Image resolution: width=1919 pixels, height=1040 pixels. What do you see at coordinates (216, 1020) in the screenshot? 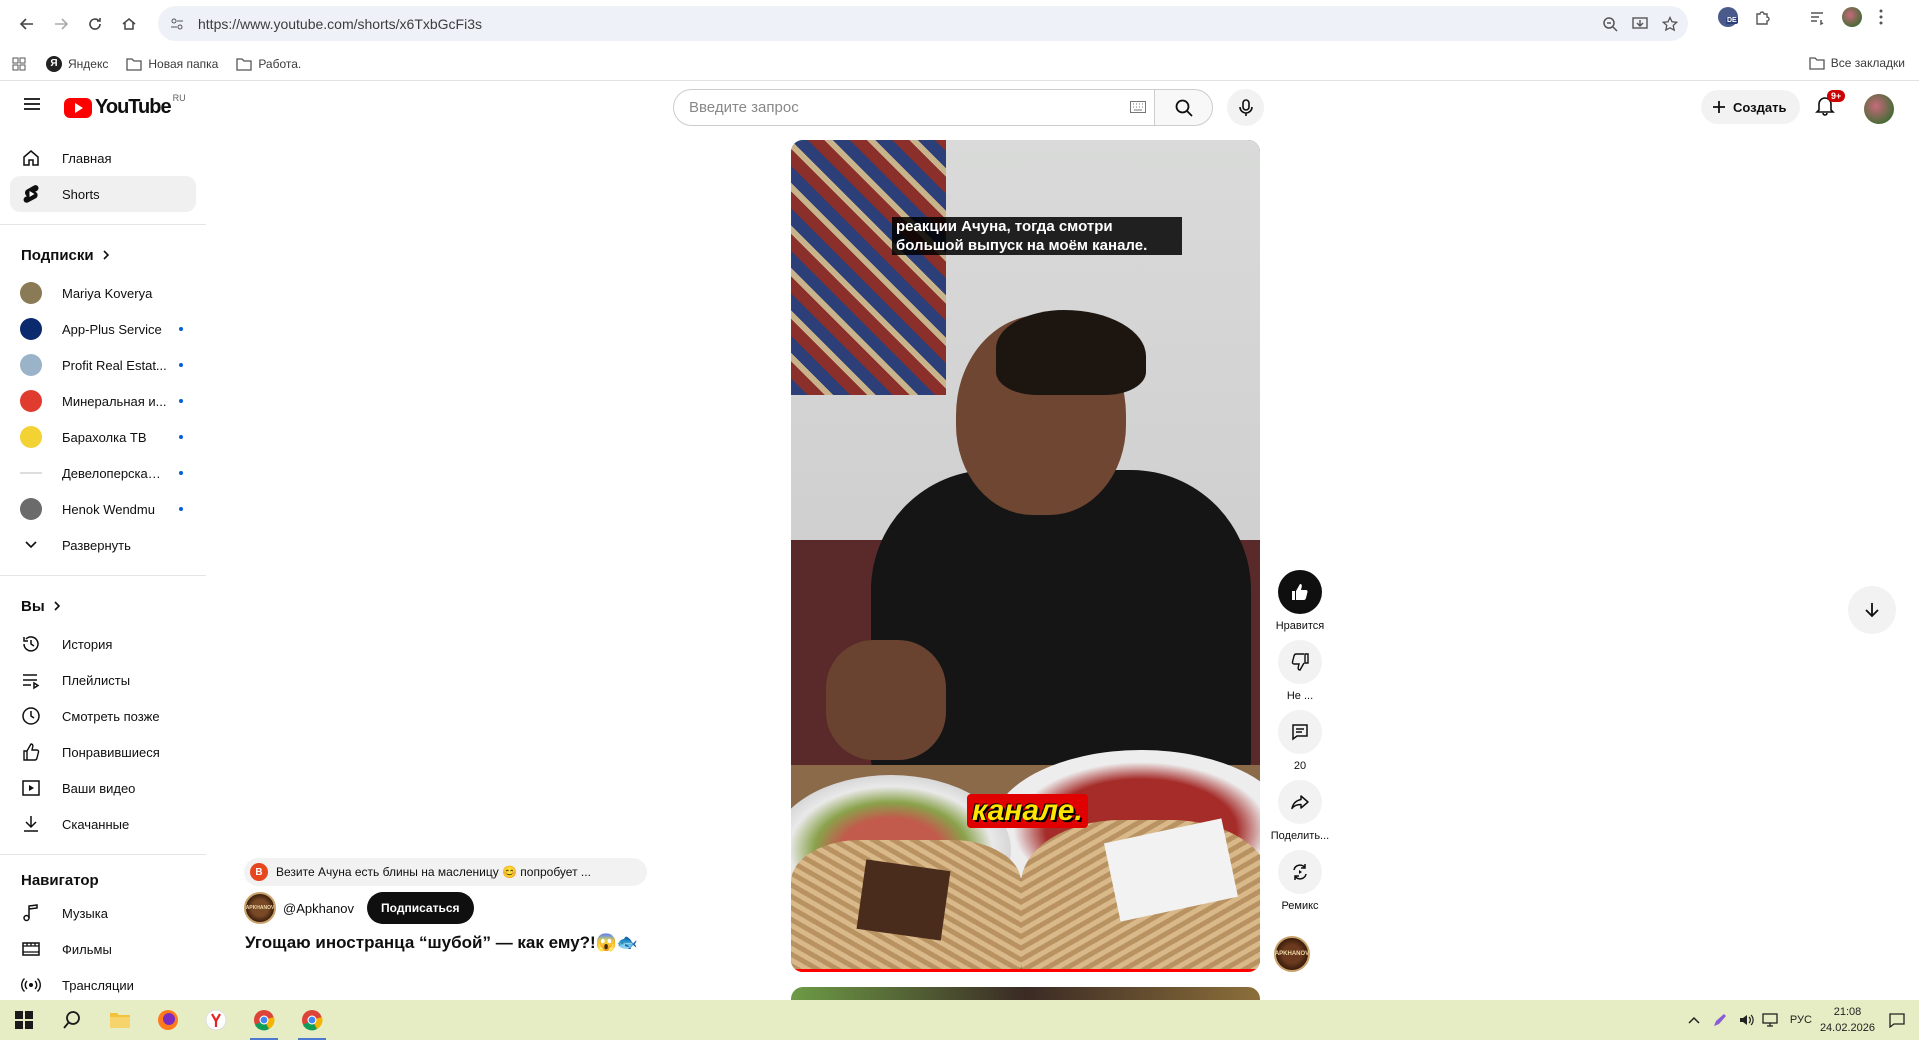
I see `taskbar-yandex-browser` at bounding box center [216, 1020].